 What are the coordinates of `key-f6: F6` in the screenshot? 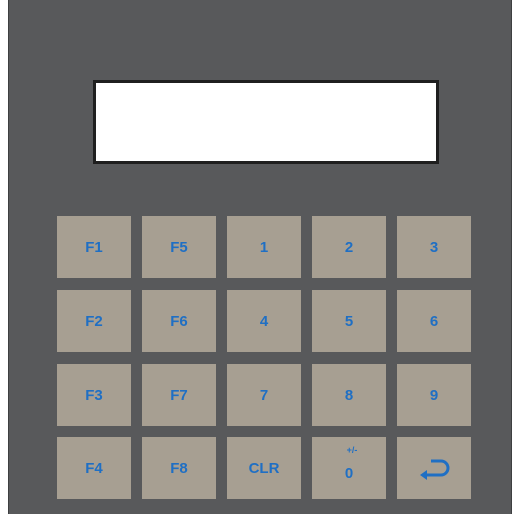 It's located at (179, 321).